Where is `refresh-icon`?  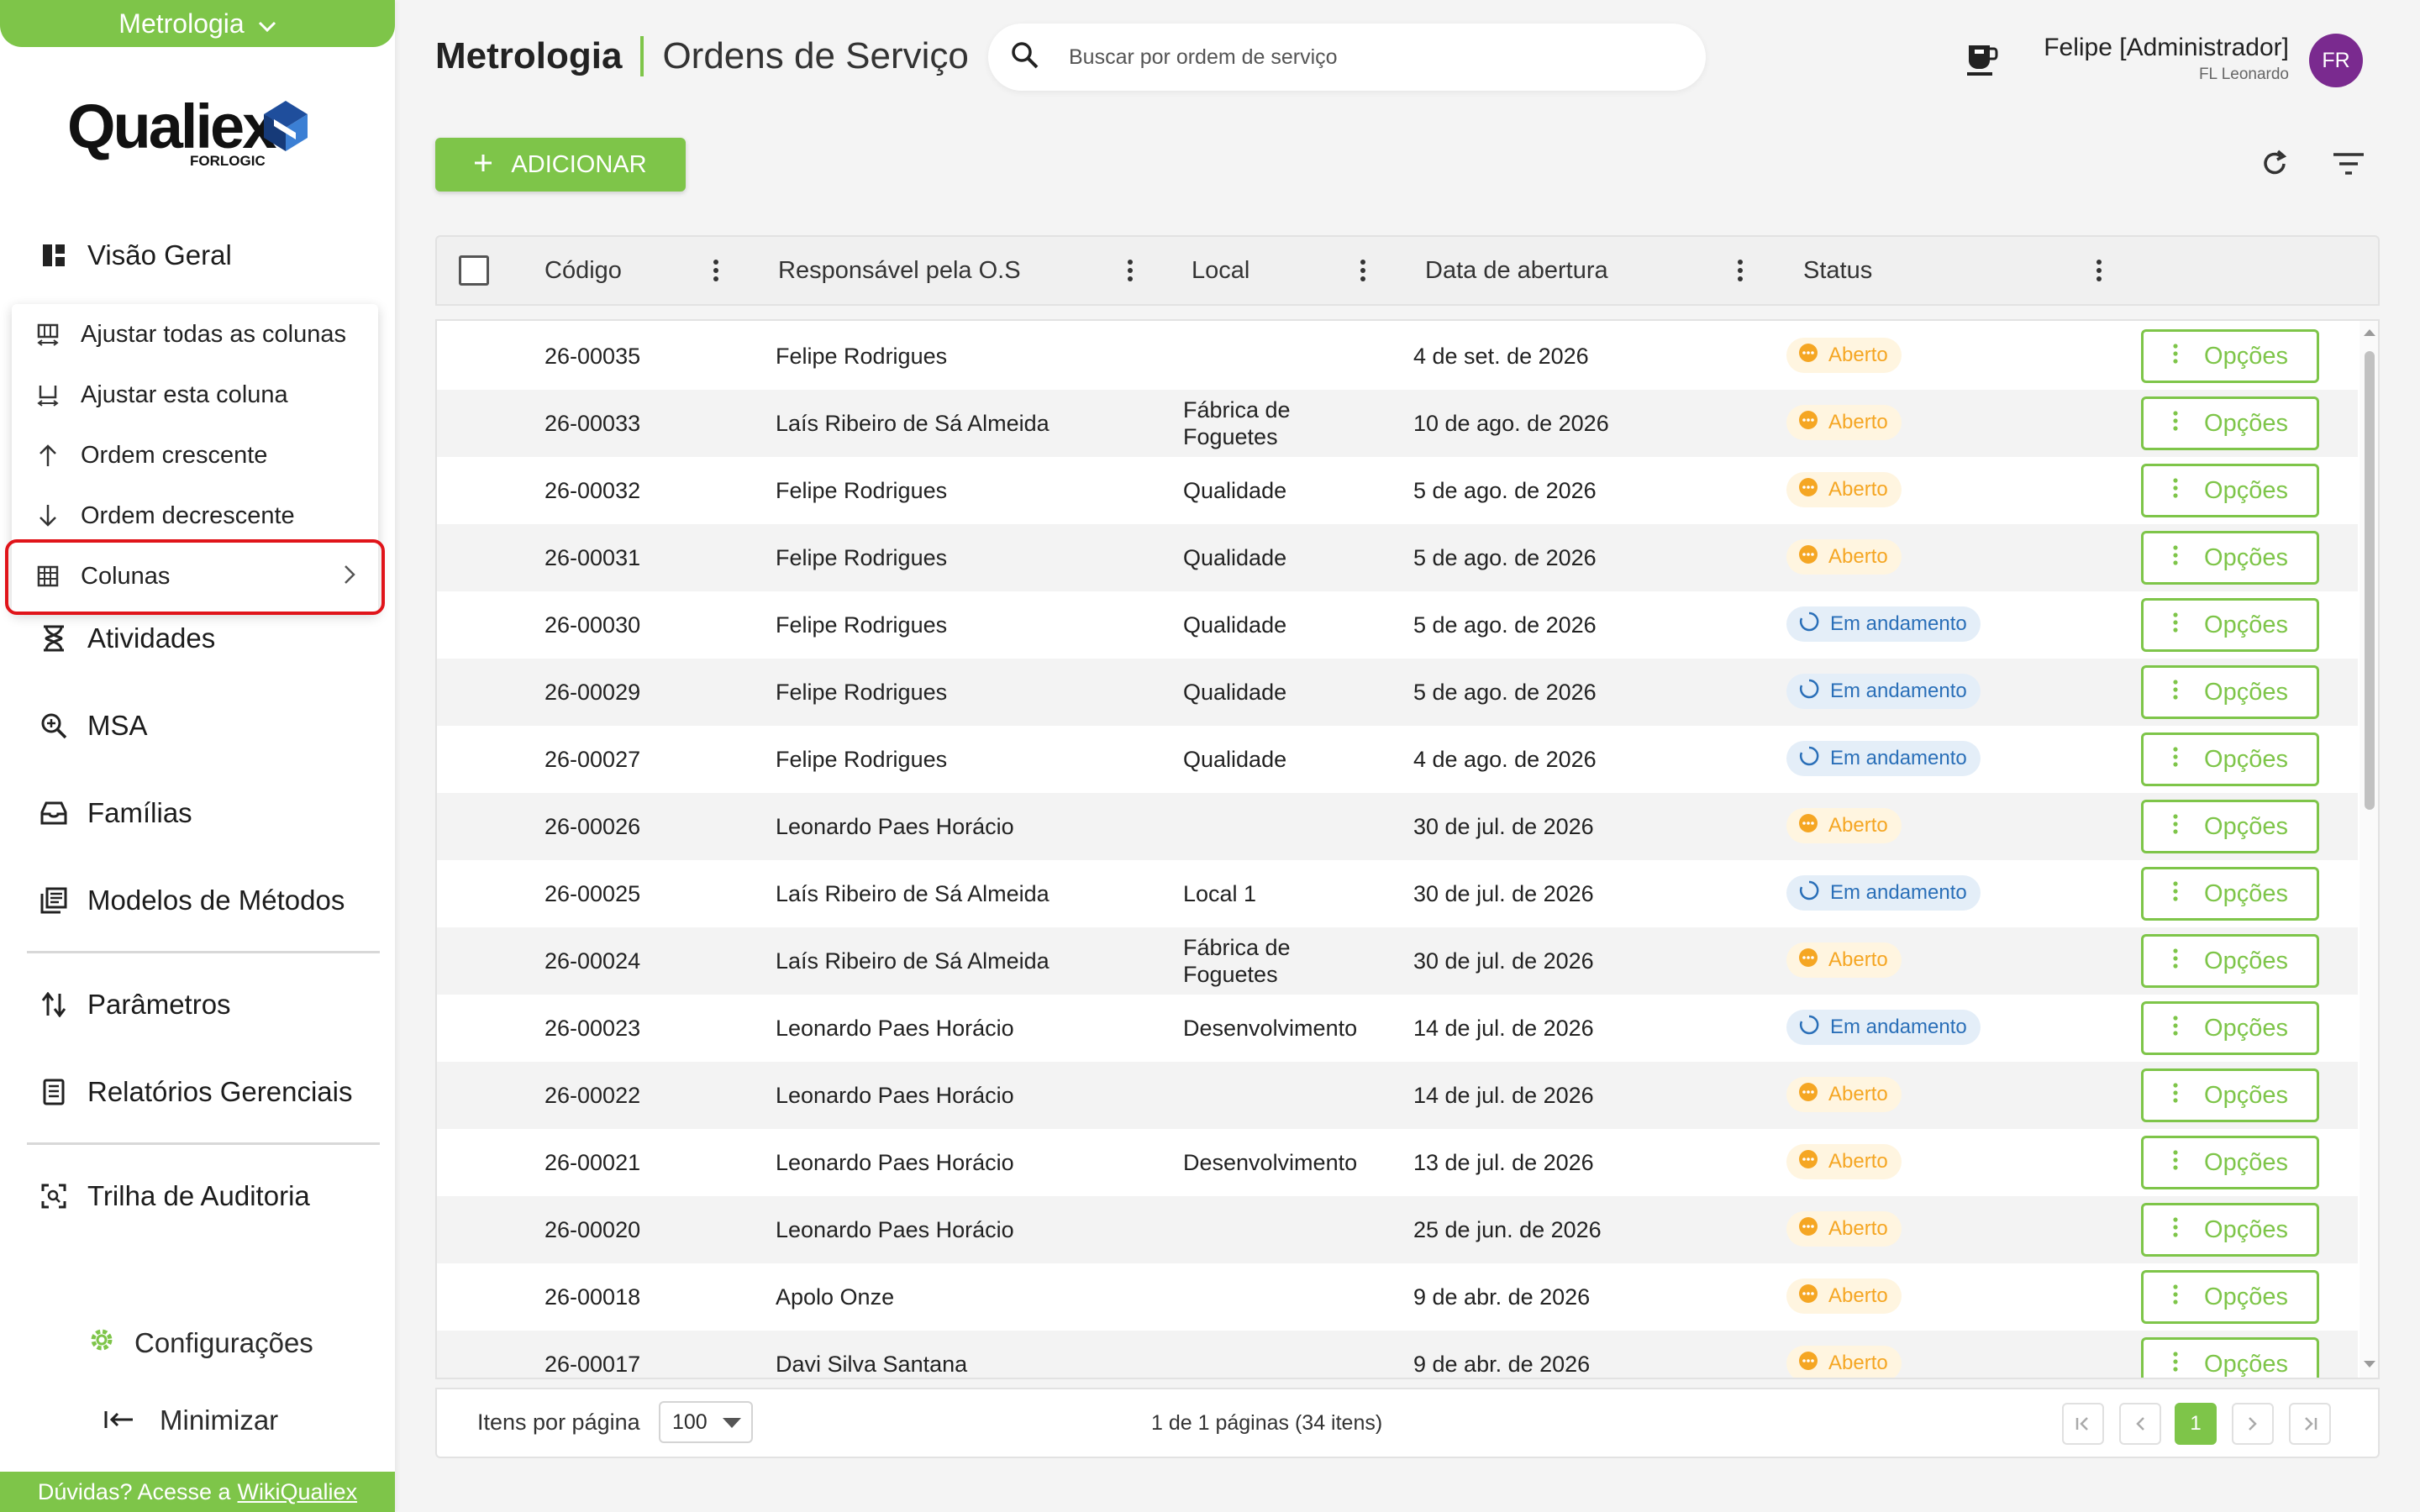
refresh-icon is located at coordinates (2275, 166).